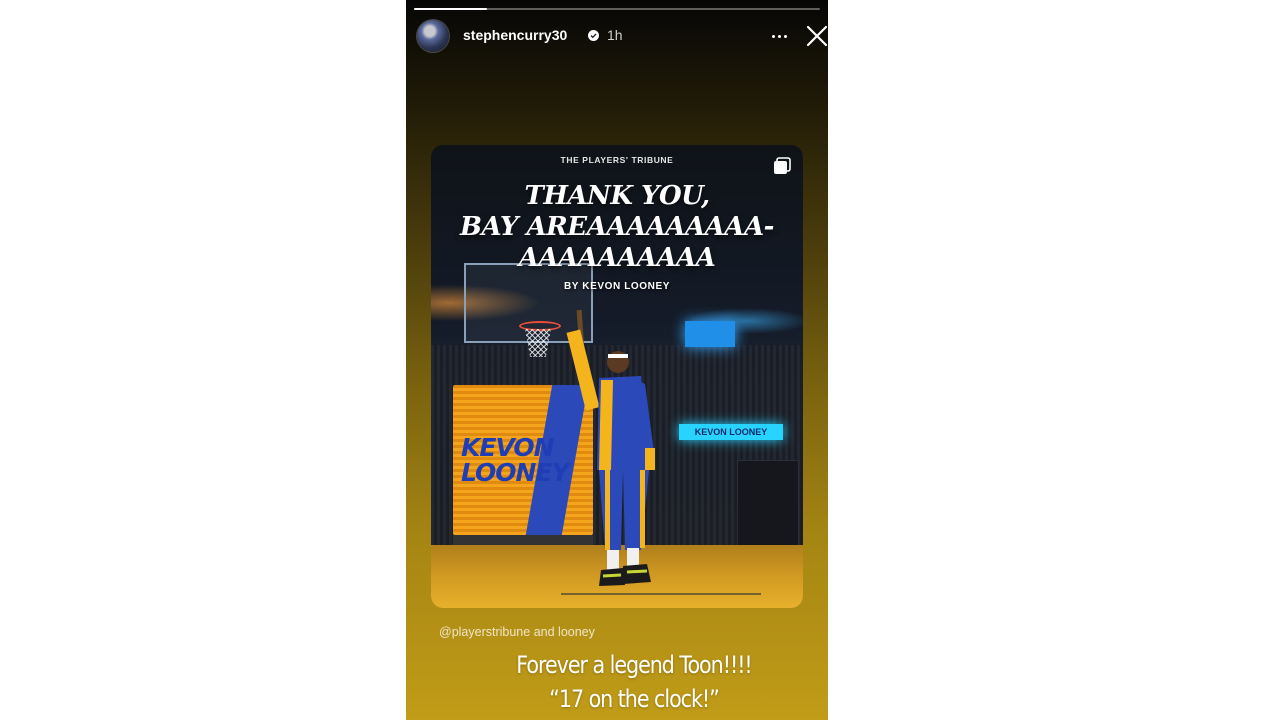 Image resolution: width=1280 pixels, height=720 pixels. Describe the element at coordinates (731, 432) in the screenshot. I see `side-sign: KEVON LOONEY` at that location.